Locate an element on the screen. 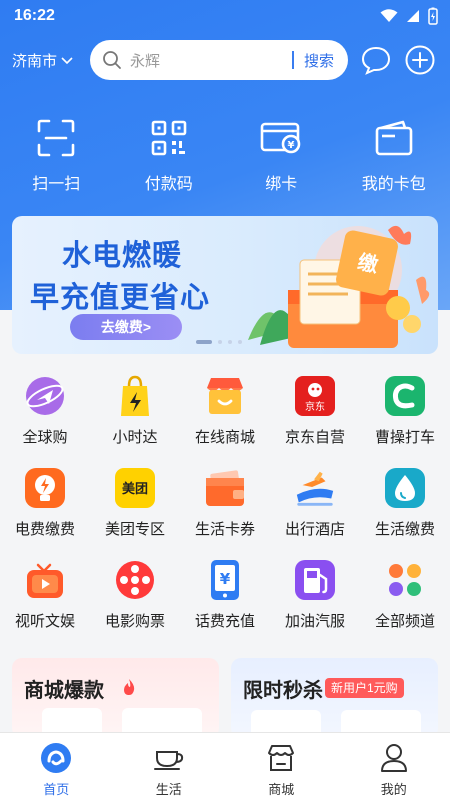 Image resolution: width=450 pixels, height=800 pixels. bind-card-icon: ¥ is located at coordinates (280, 138).